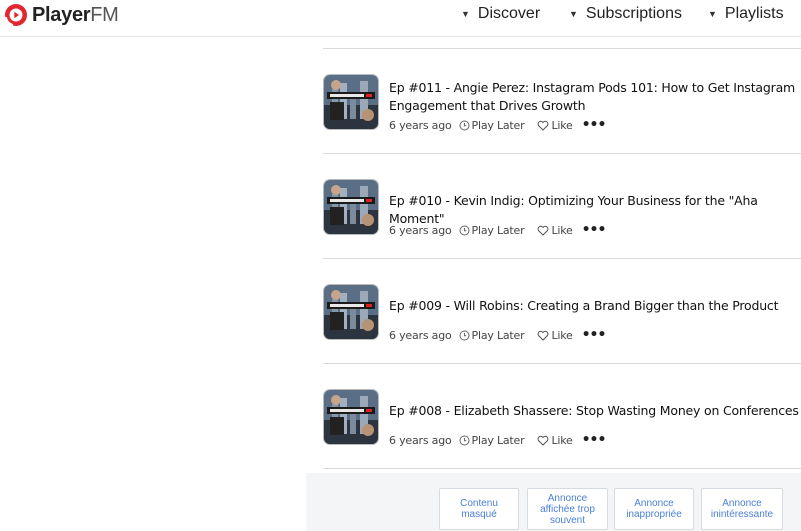 This screenshot has width=801, height=531. I want to click on nav-subscriptions: ▼ Subscriptions, so click(625, 14).